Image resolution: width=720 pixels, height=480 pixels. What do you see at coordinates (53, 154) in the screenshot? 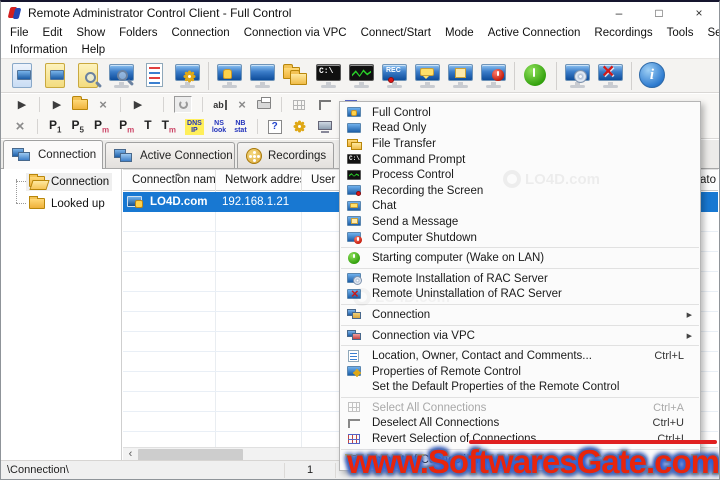
I see `tab-connection: Connection` at bounding box center [53, 154].